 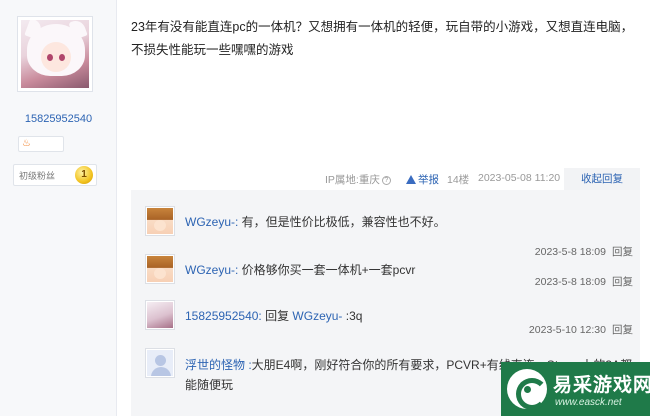 What do you see at coordinates (218, 365) in the screenshot?
I see `reply-username: 浮世的怪物 :` at bounding box center [218, 365].